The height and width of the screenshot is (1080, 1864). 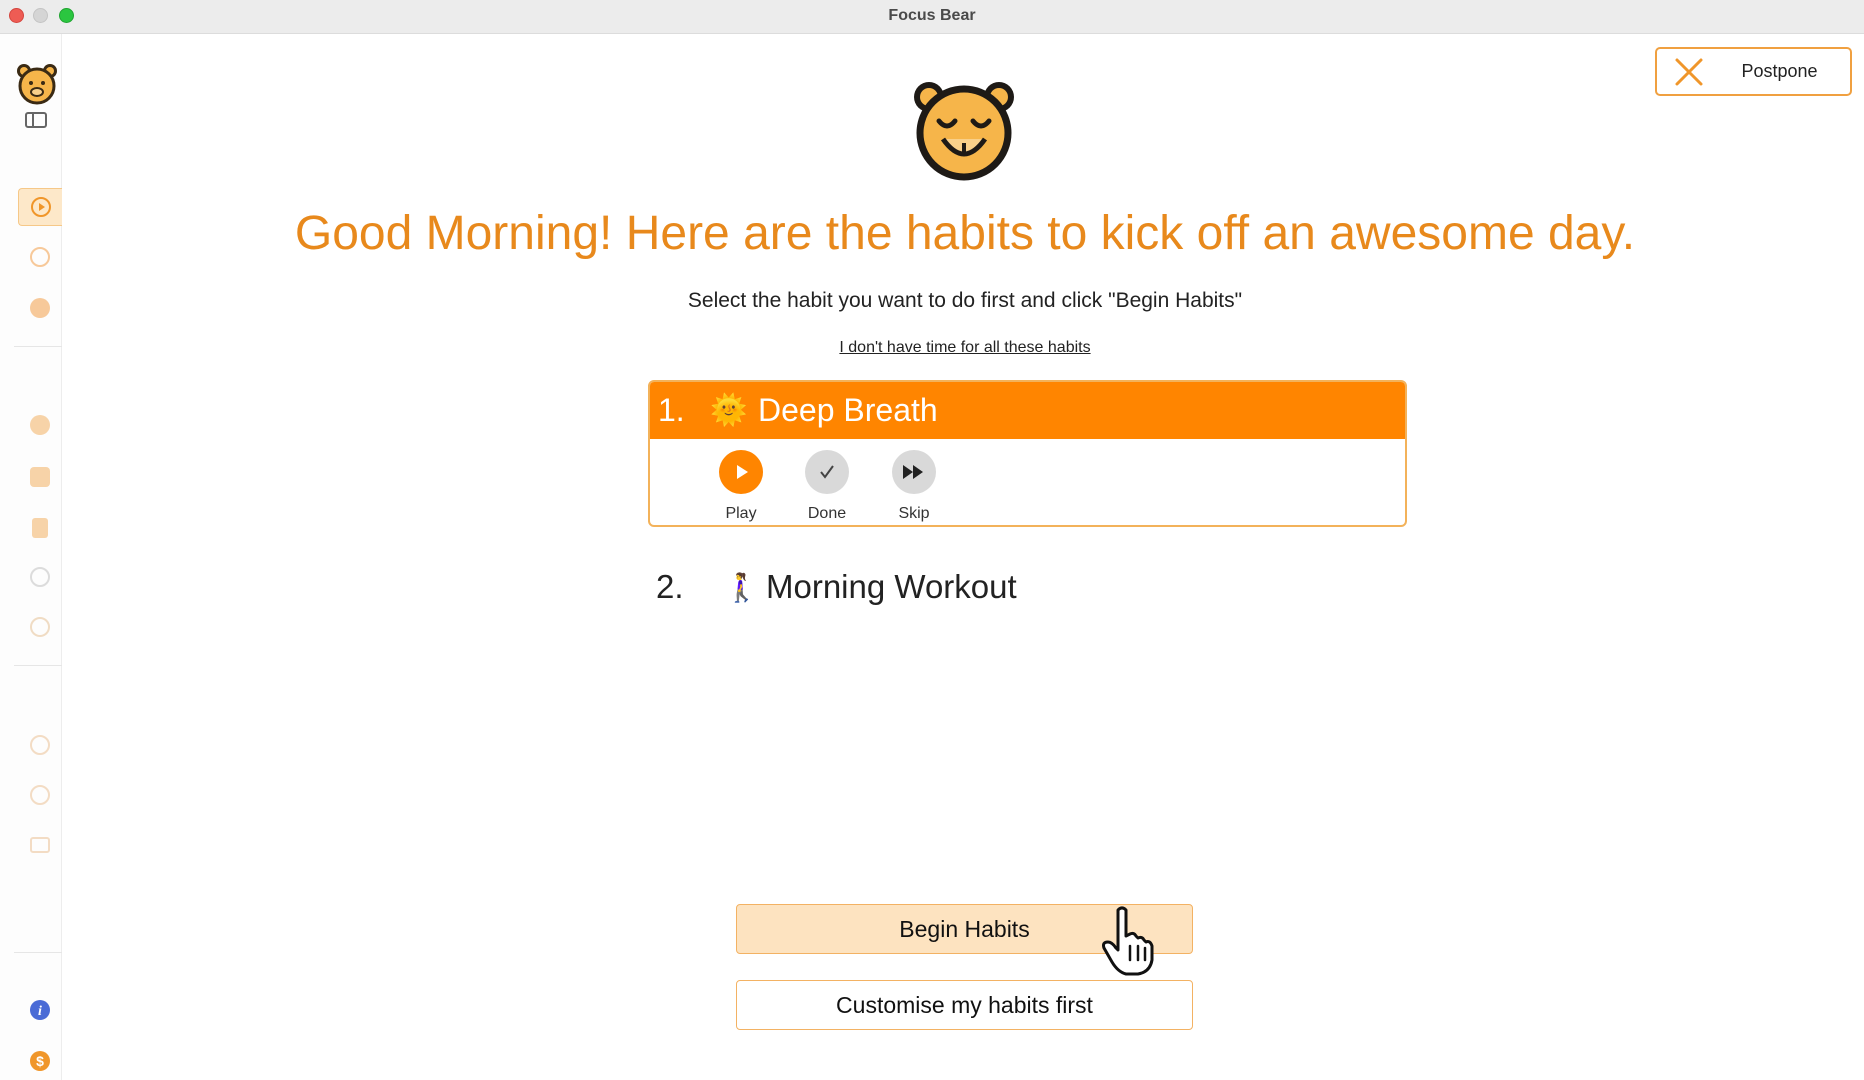 I want to click on sidebar-item-about: i, so click(x=40, y=1010).